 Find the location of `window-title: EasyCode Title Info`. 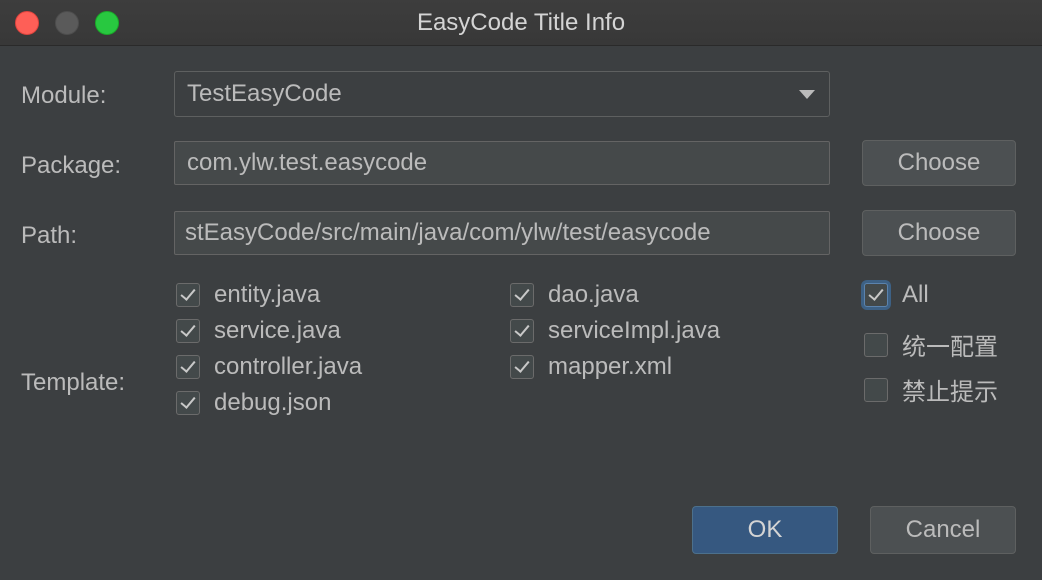

window-title: EasyCode Title Info is located at coordinates (521, 22).